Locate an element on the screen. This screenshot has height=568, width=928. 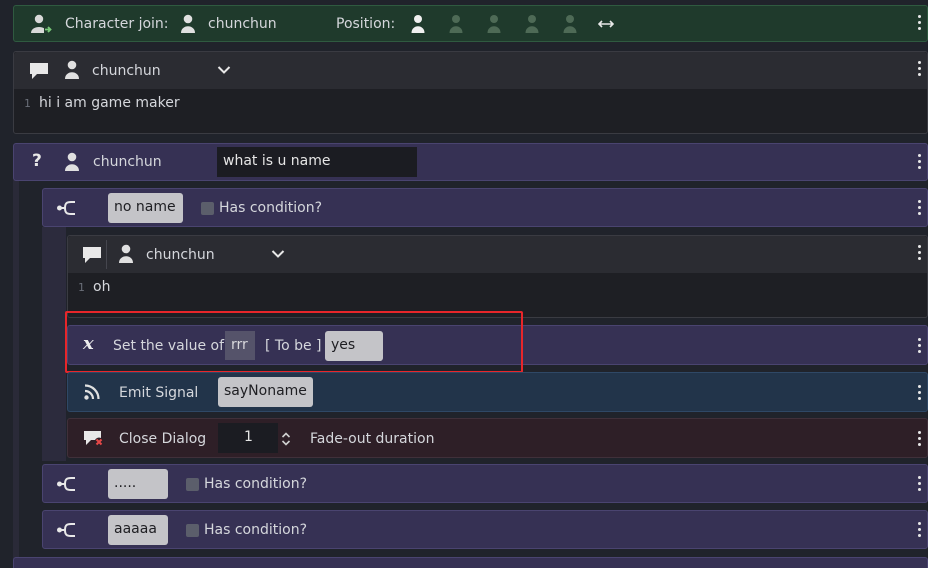
text-event: chunchun 1 oh is located at coordinates (497, 276).